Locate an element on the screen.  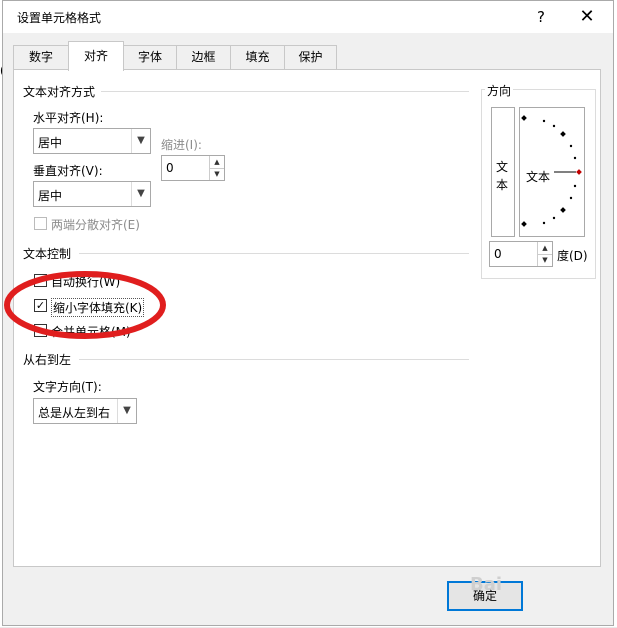
text-direction-select: 总是从左到右 ▼ is located at coordinates (85, 411).